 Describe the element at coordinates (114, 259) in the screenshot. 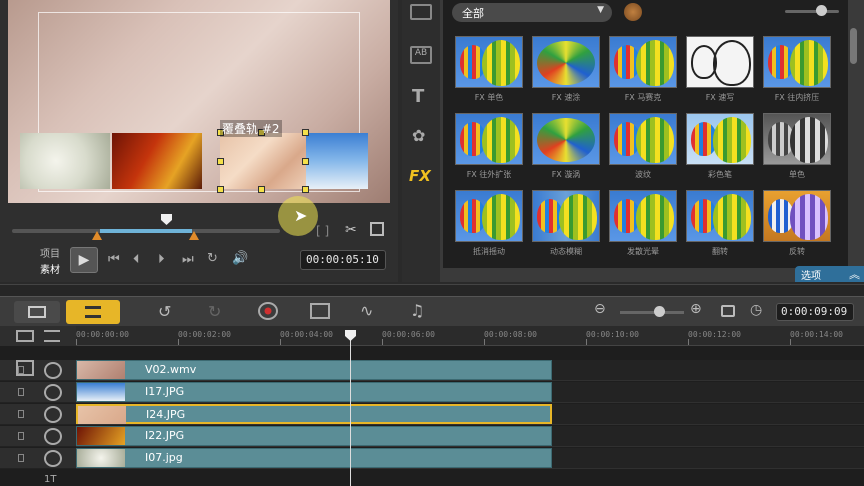

I see `go-to-start-icon: ⏮` at that location.